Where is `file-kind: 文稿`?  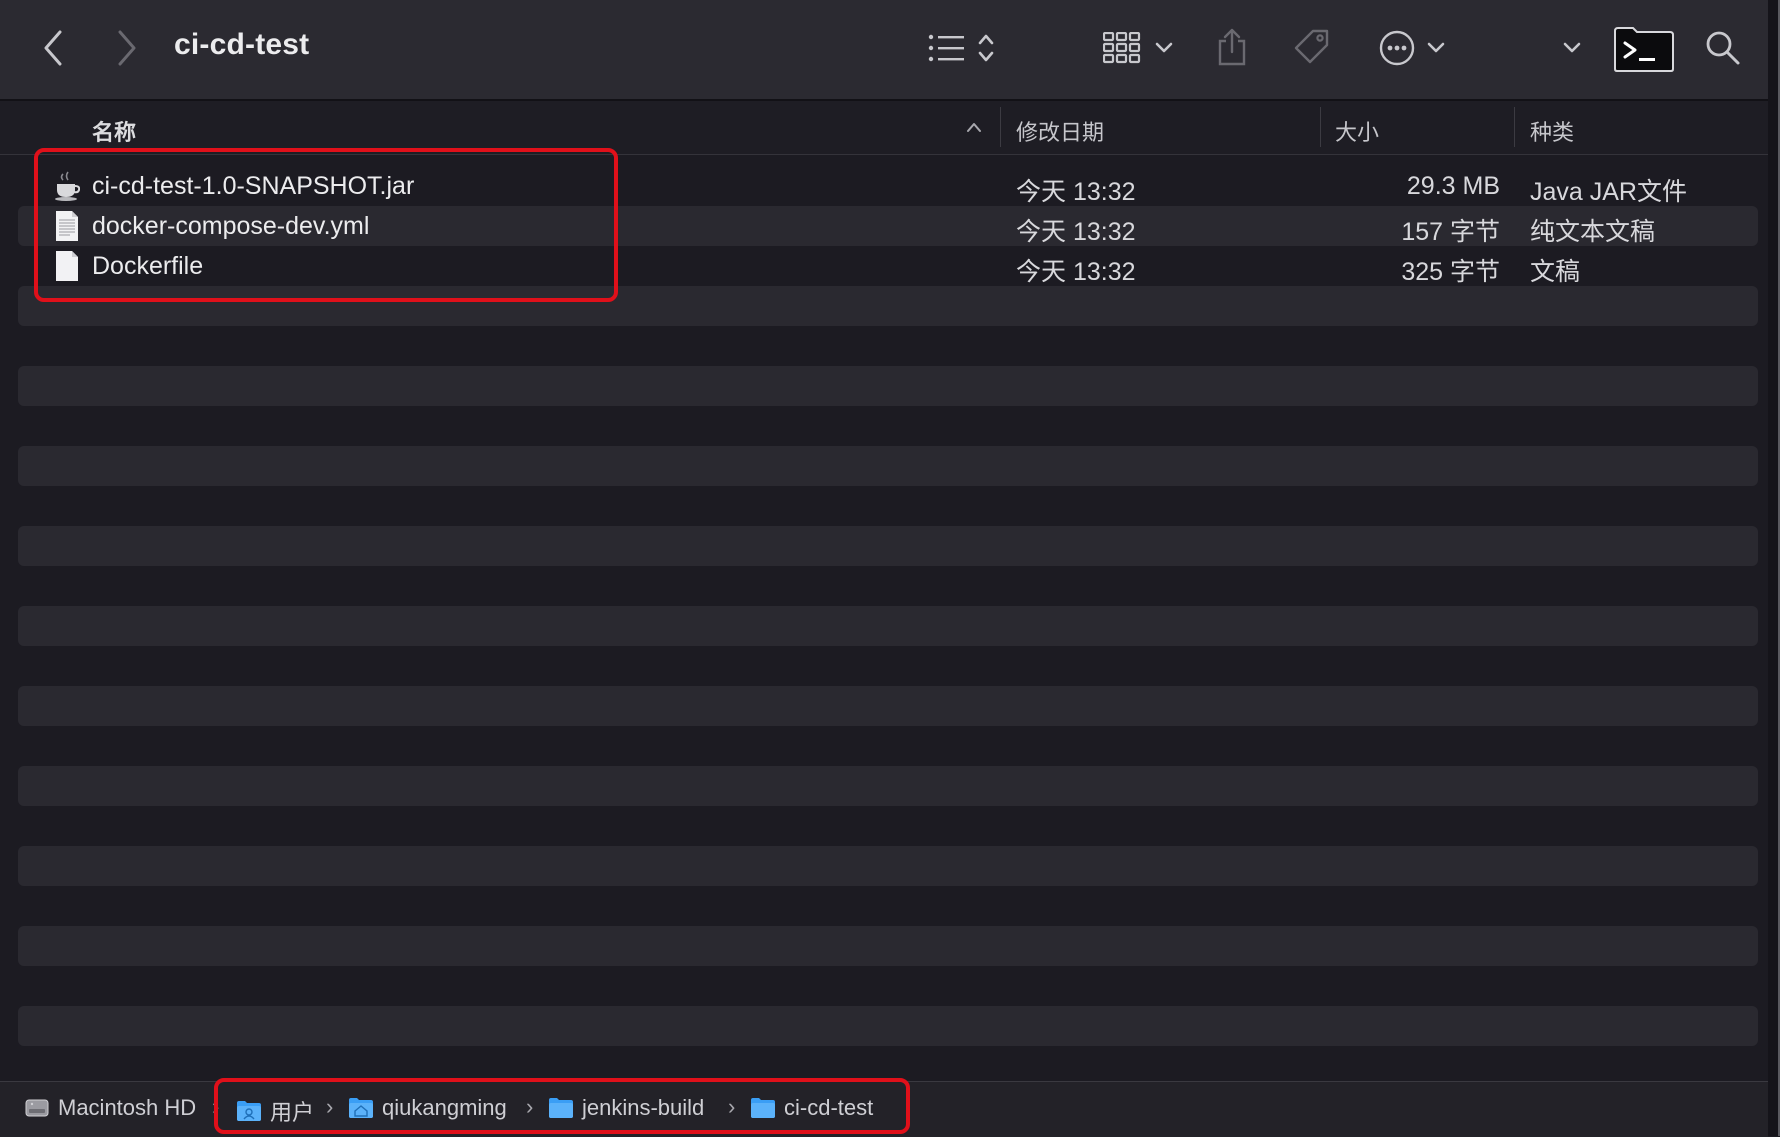
file-kind: 文稿 is located at coordinates (1555, 272).